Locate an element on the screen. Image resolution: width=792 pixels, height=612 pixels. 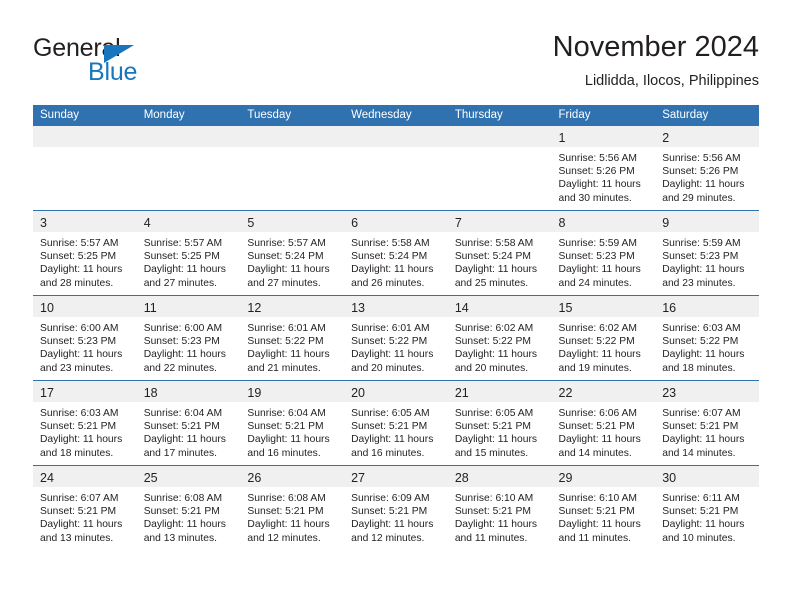
sunrise-text: Sunrise: 6:06 AM is located at coordinates (597, 413).